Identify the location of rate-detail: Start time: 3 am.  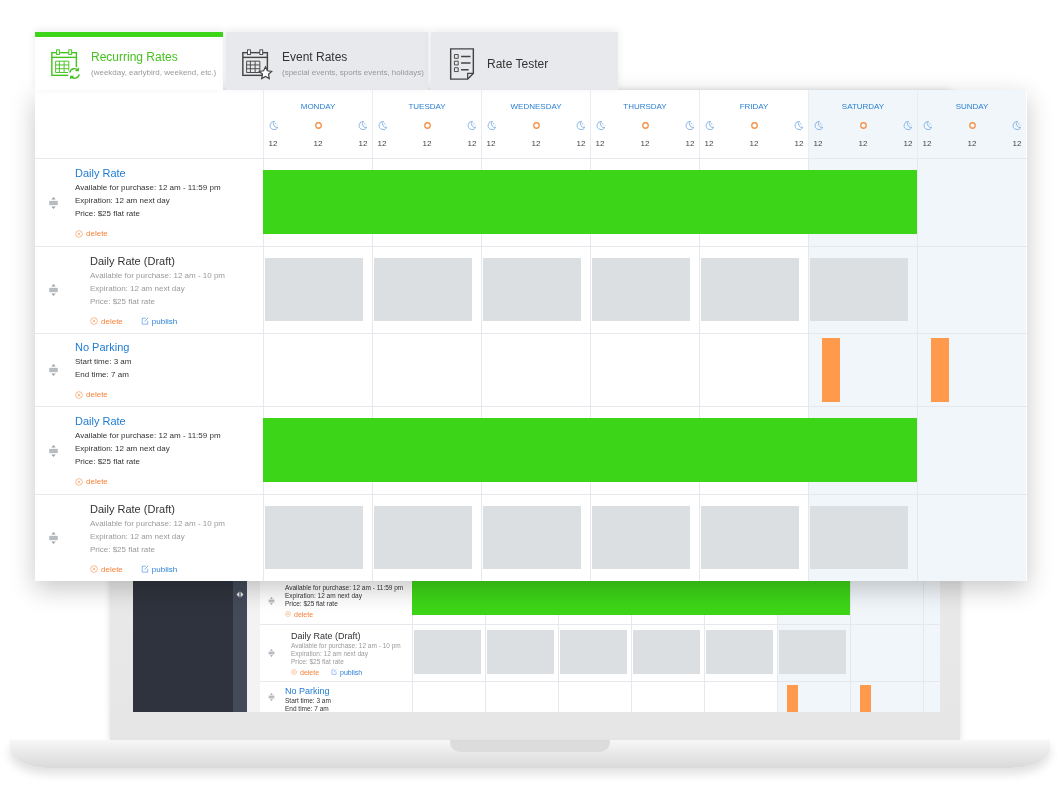
(103, 361).